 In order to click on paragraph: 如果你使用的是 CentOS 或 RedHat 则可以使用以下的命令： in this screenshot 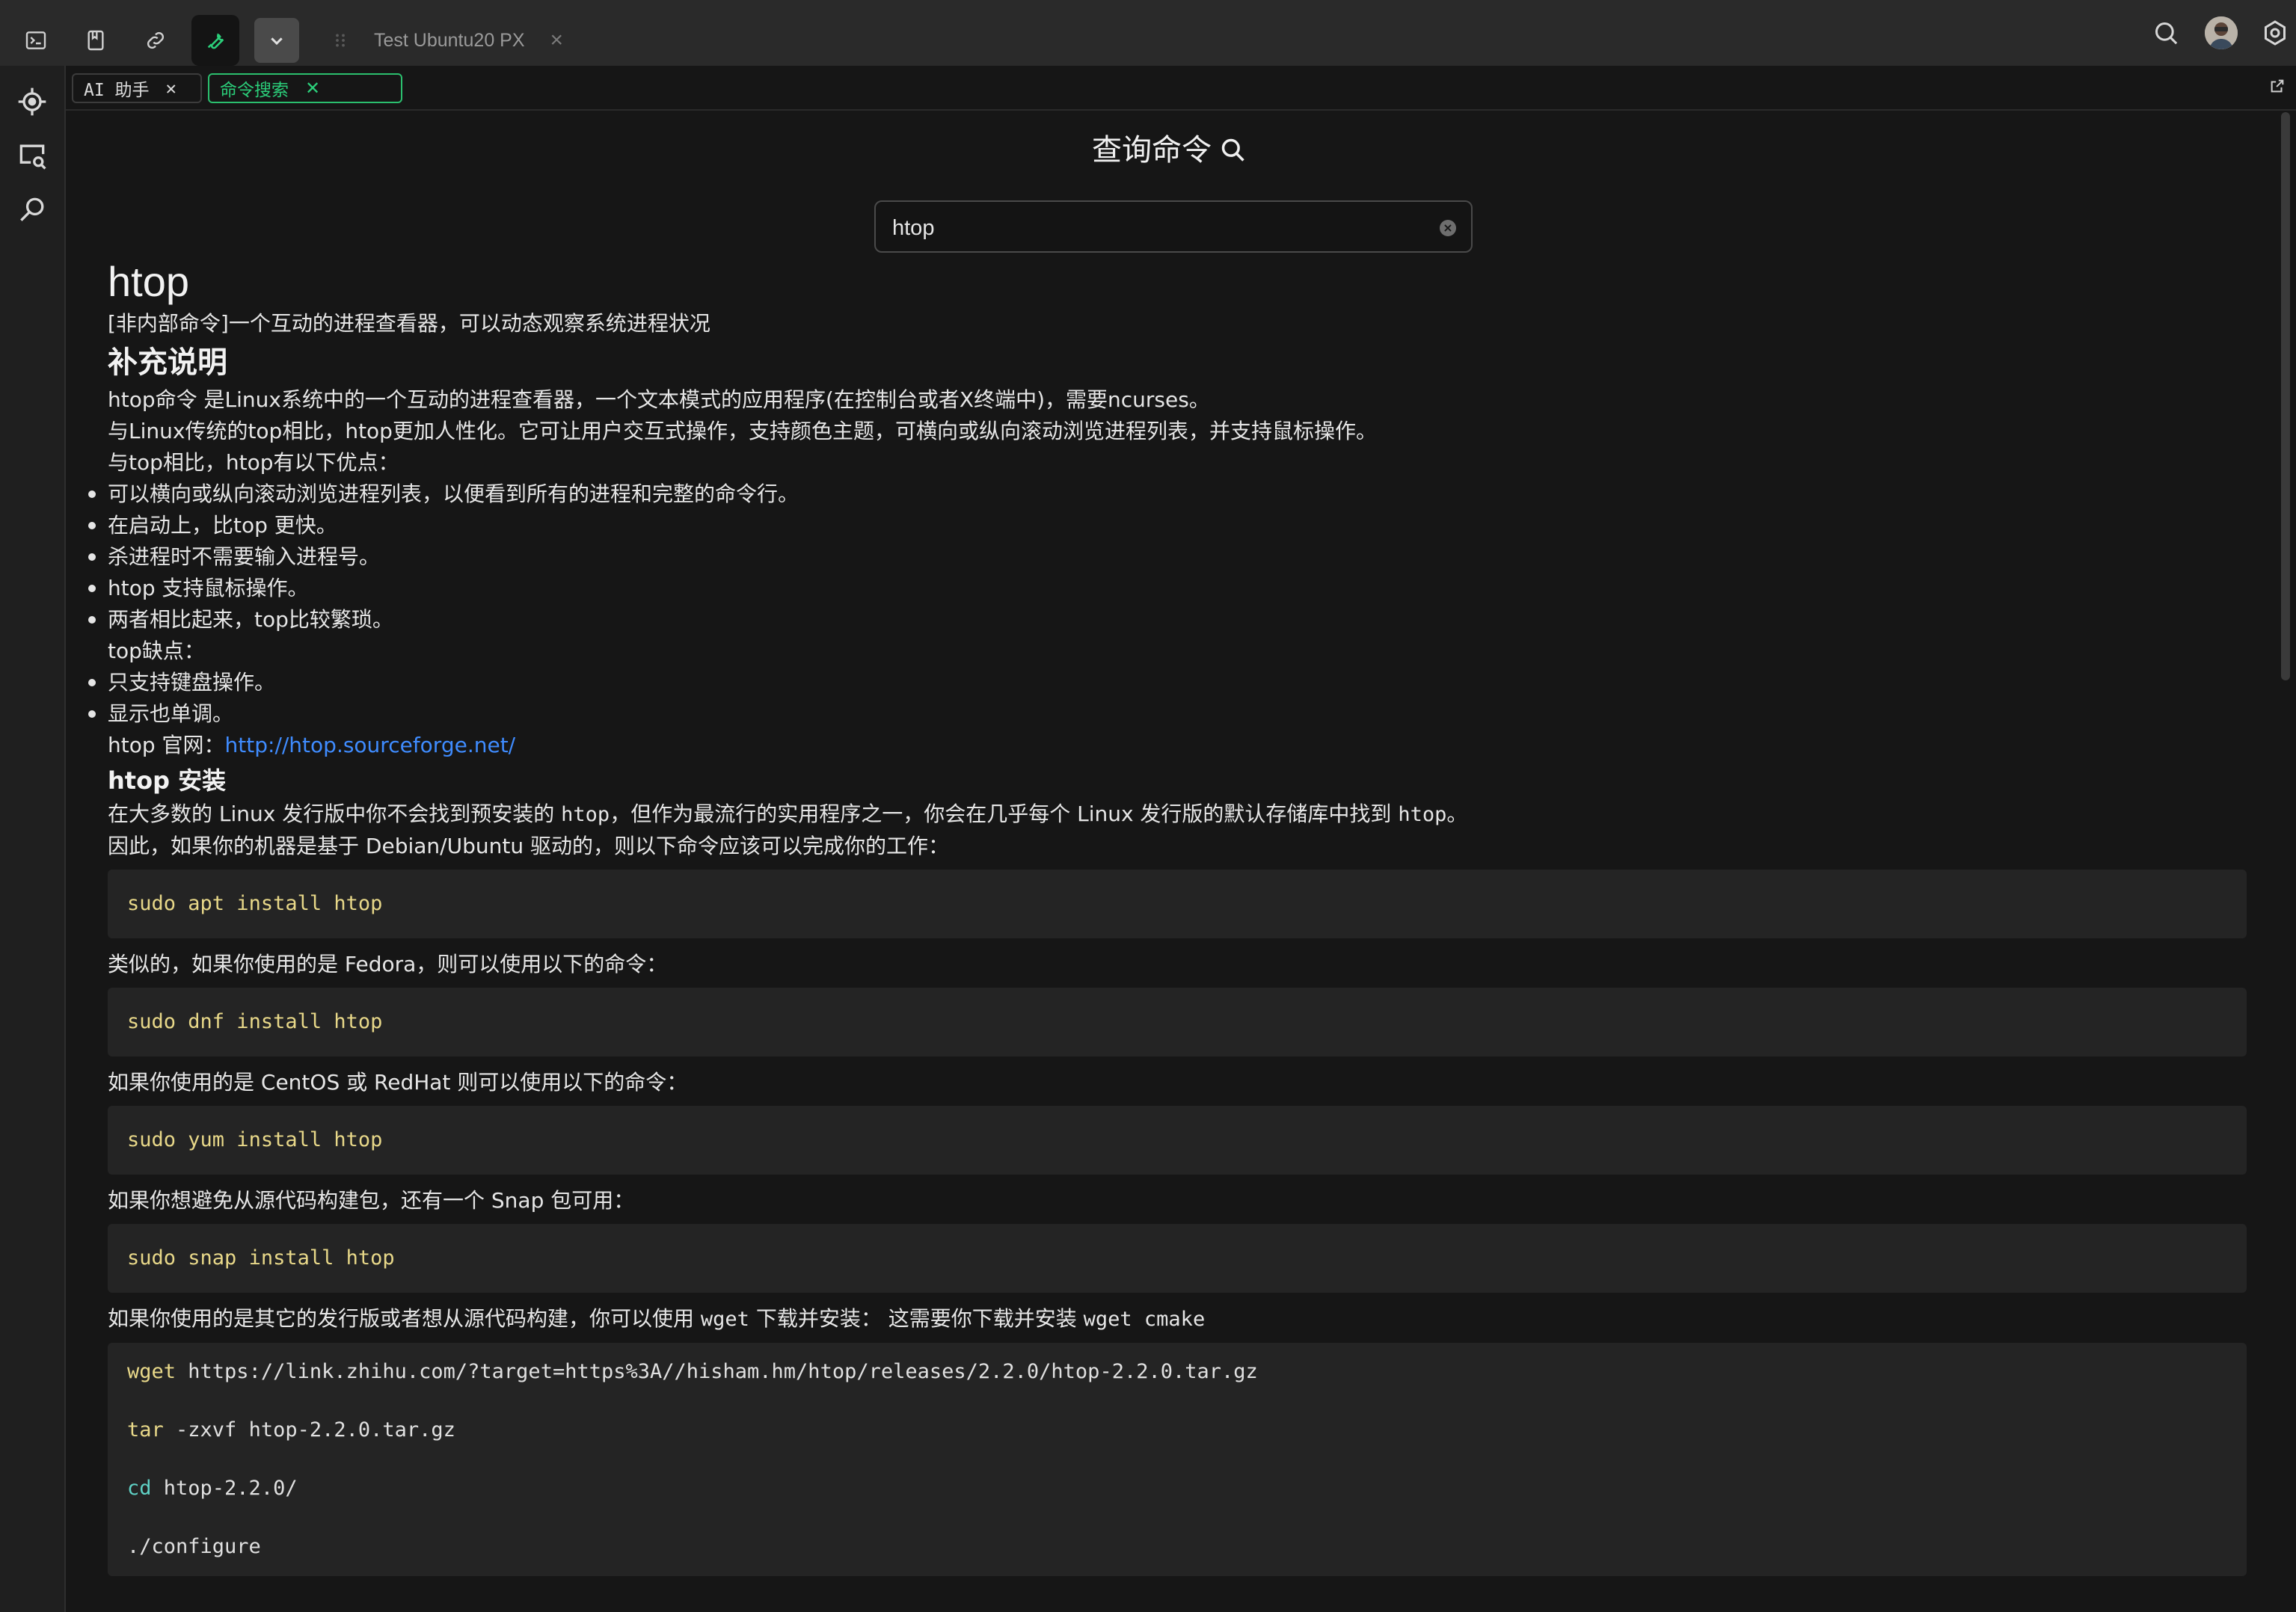, I will do `click(398, 1083)`.